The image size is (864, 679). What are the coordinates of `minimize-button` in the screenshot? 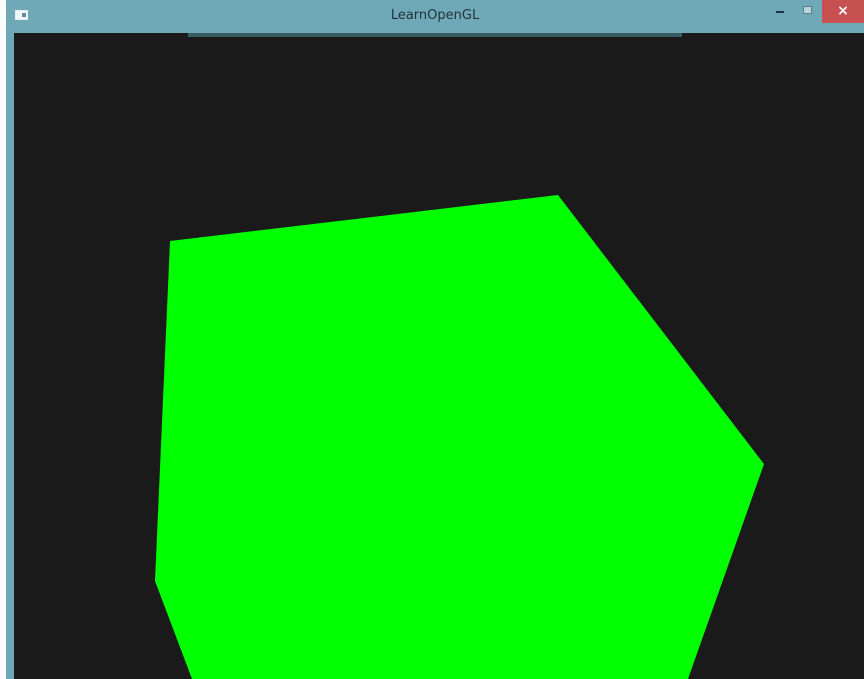 It's located at (780, 11).